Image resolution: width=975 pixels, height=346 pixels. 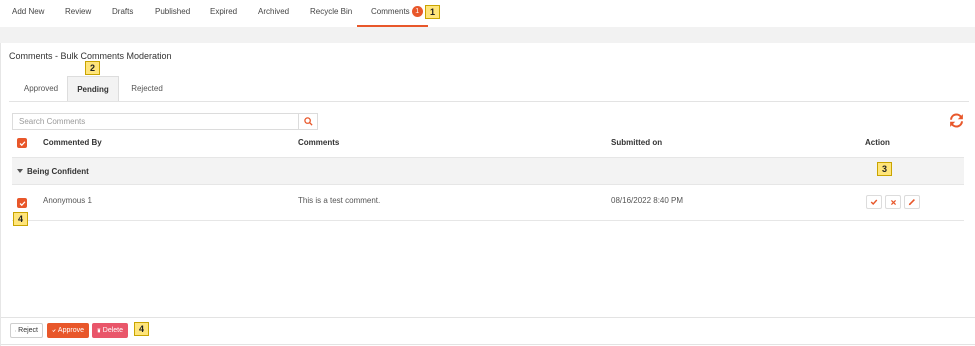 I want to click on tab-rejected: Rejected, so click(x=147, y=89).